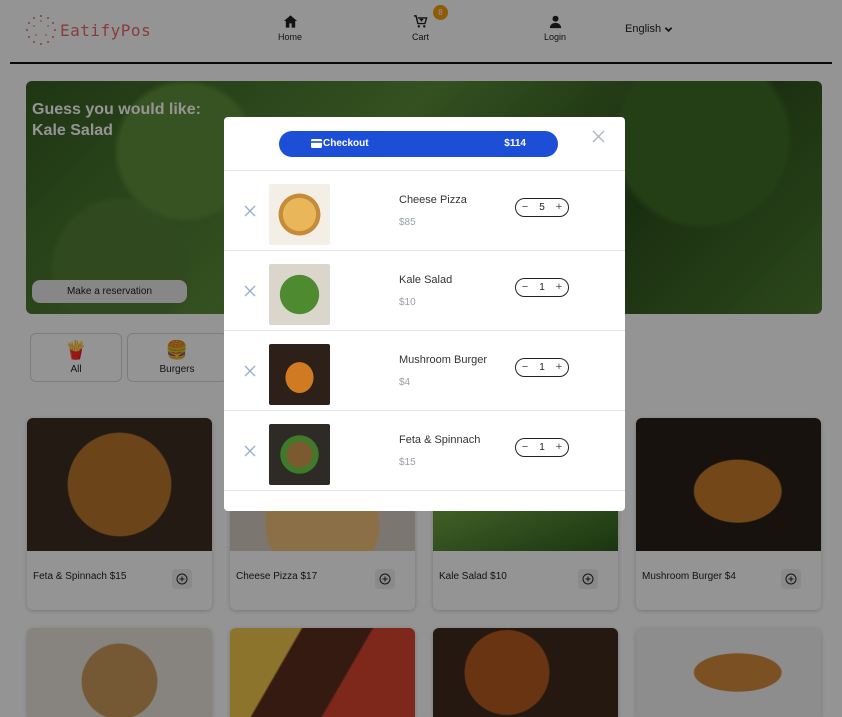 The width and height of the screenshot is (842, 717). What do you see at coordinates (316, 143) in the screenshot?
I see `credit-card-icon` at bounding box center [316, 143].